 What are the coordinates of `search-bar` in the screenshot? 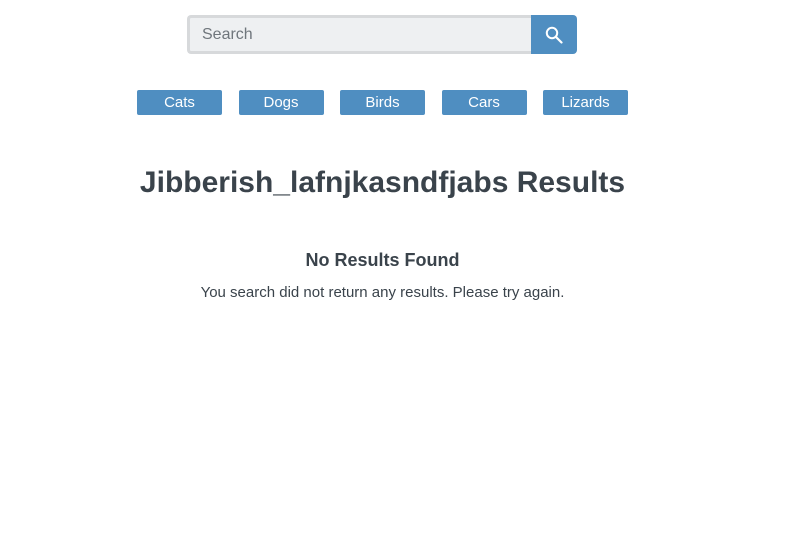 It's located at (382, 34).